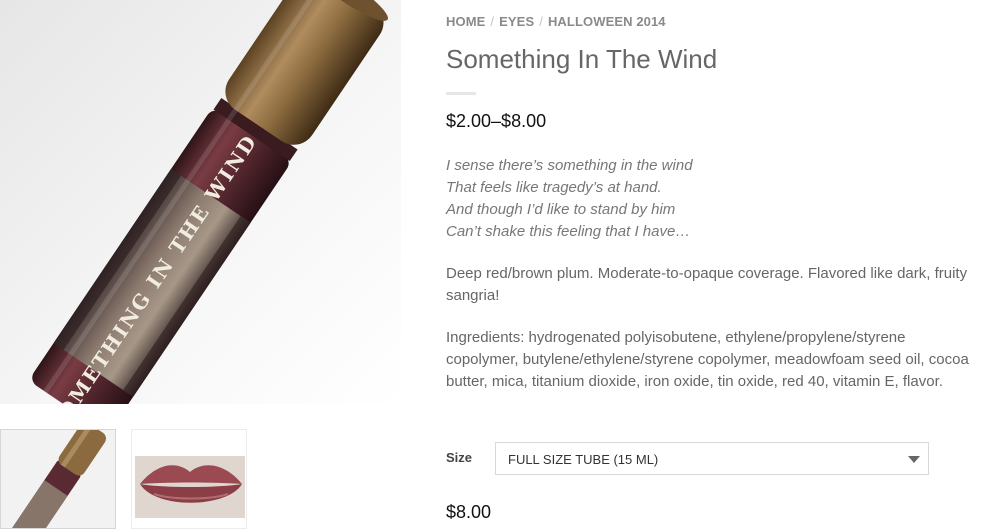 The height and width of the screenshot is (529, 1002). Describe the element at coordinates (583, 459) in the screenshot. I see `size-select-value: FULL SIZE TUBE (15 ML)` at that location.